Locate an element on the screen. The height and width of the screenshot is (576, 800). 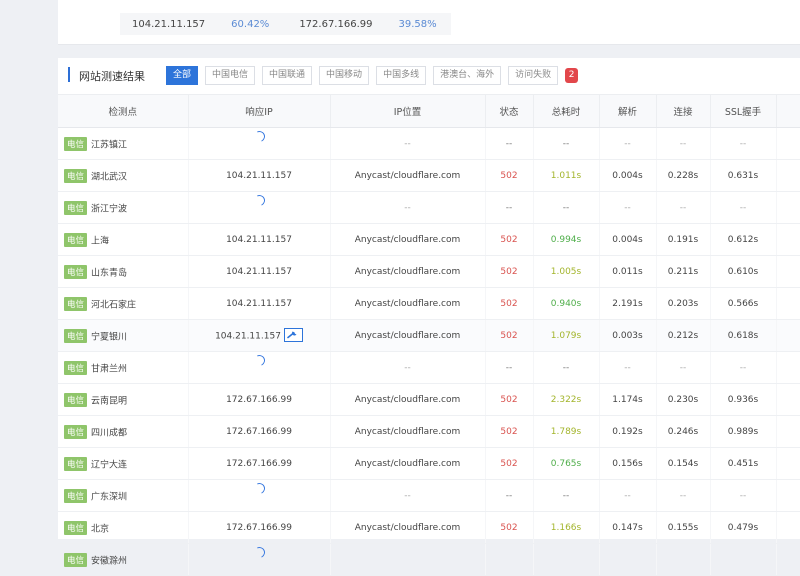
cell-dns: 2.191s is located at coordinates (628, 303).